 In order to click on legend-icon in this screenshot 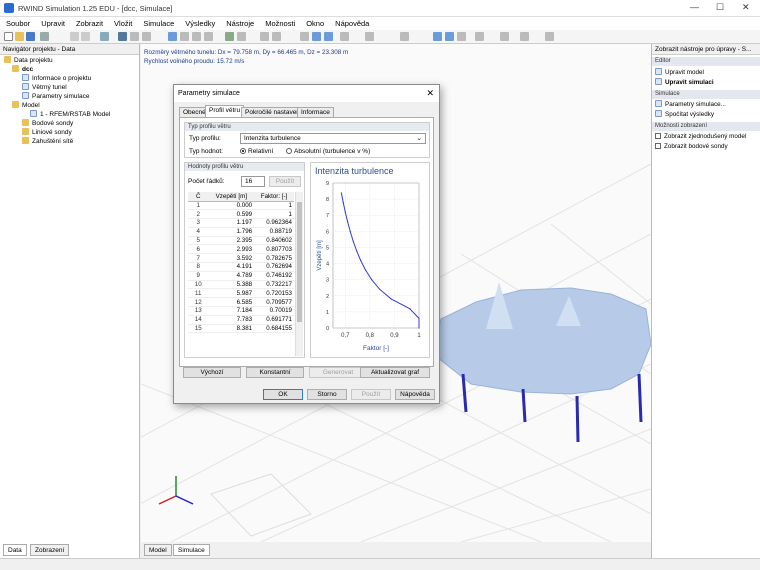, I will do `click(479, 36)`.